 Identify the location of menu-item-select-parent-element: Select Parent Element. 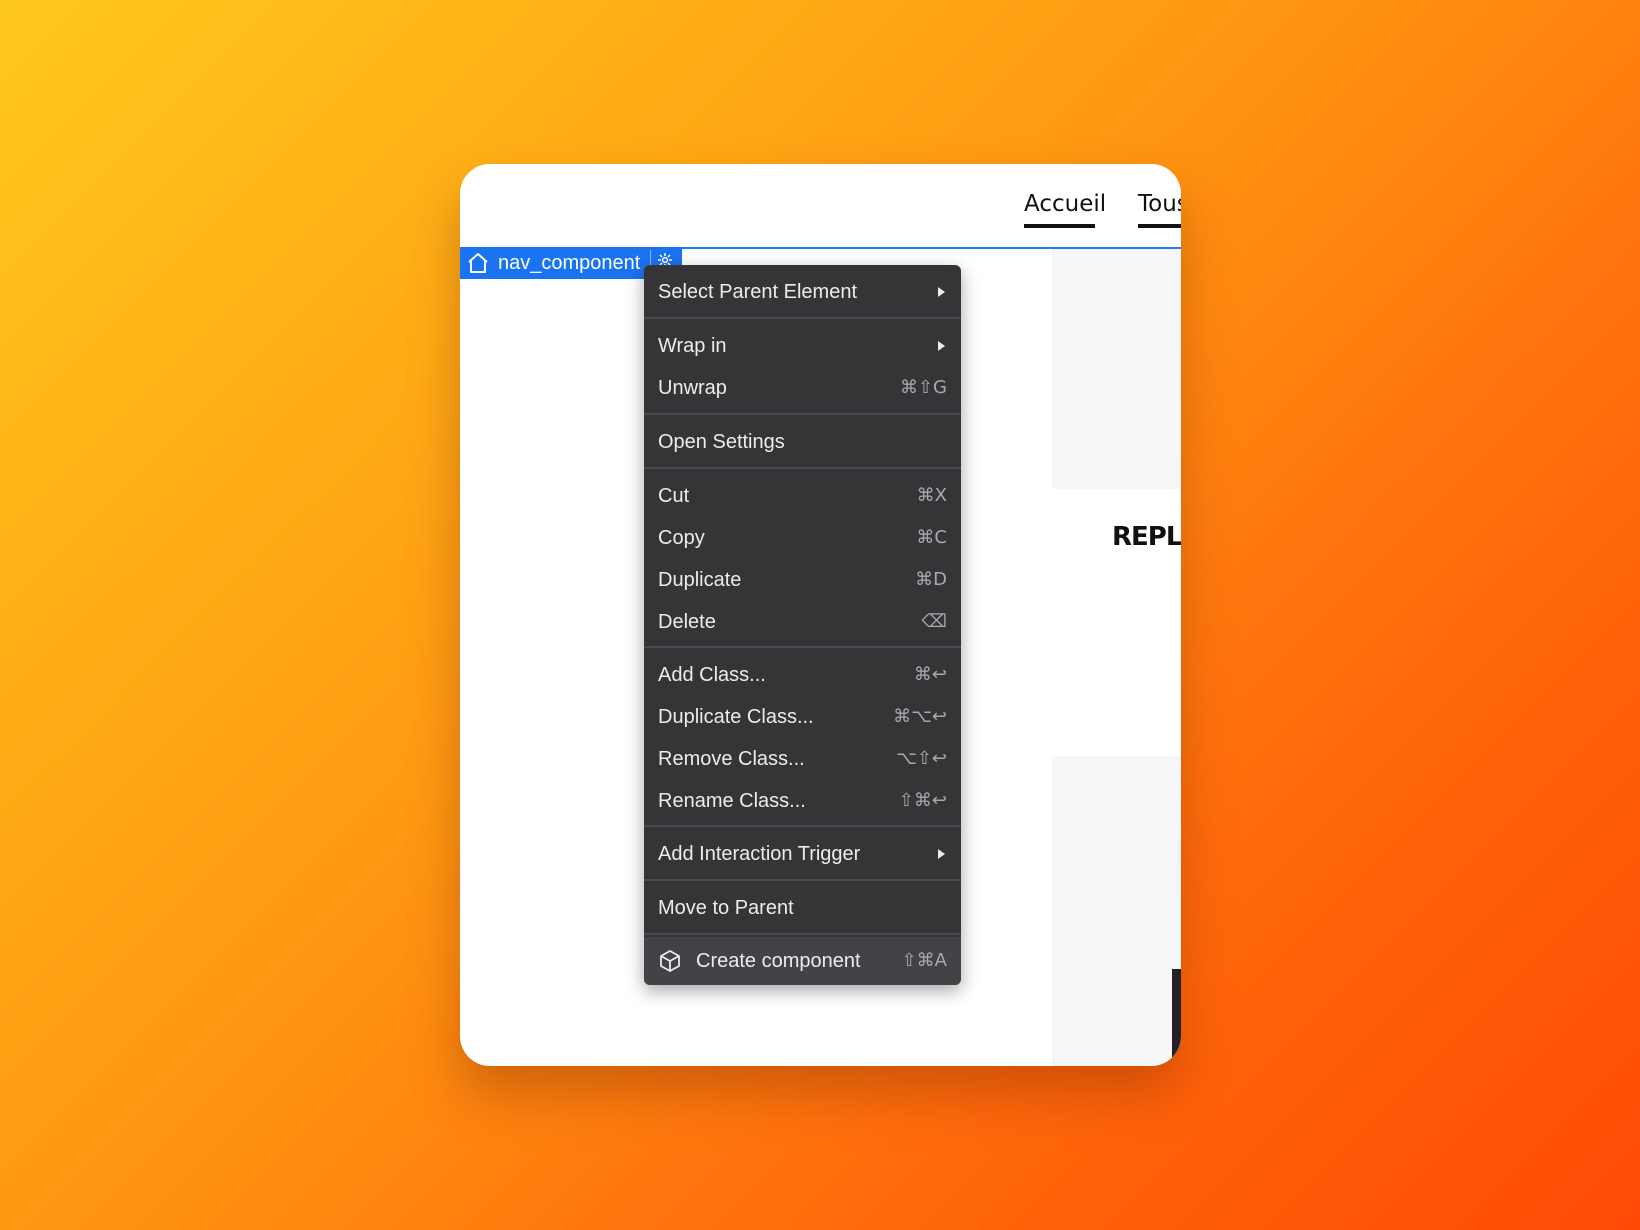
(802, 292).